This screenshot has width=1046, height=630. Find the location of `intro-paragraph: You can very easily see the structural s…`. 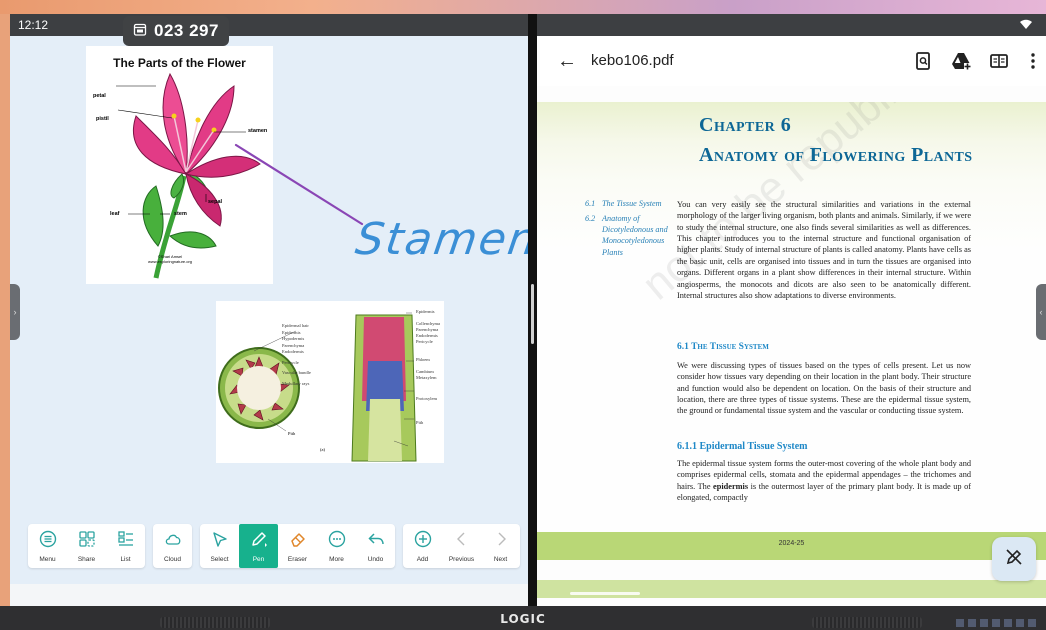

intro-paragraph: You can very easily see the structural s… is located at coordinates (824, 250).